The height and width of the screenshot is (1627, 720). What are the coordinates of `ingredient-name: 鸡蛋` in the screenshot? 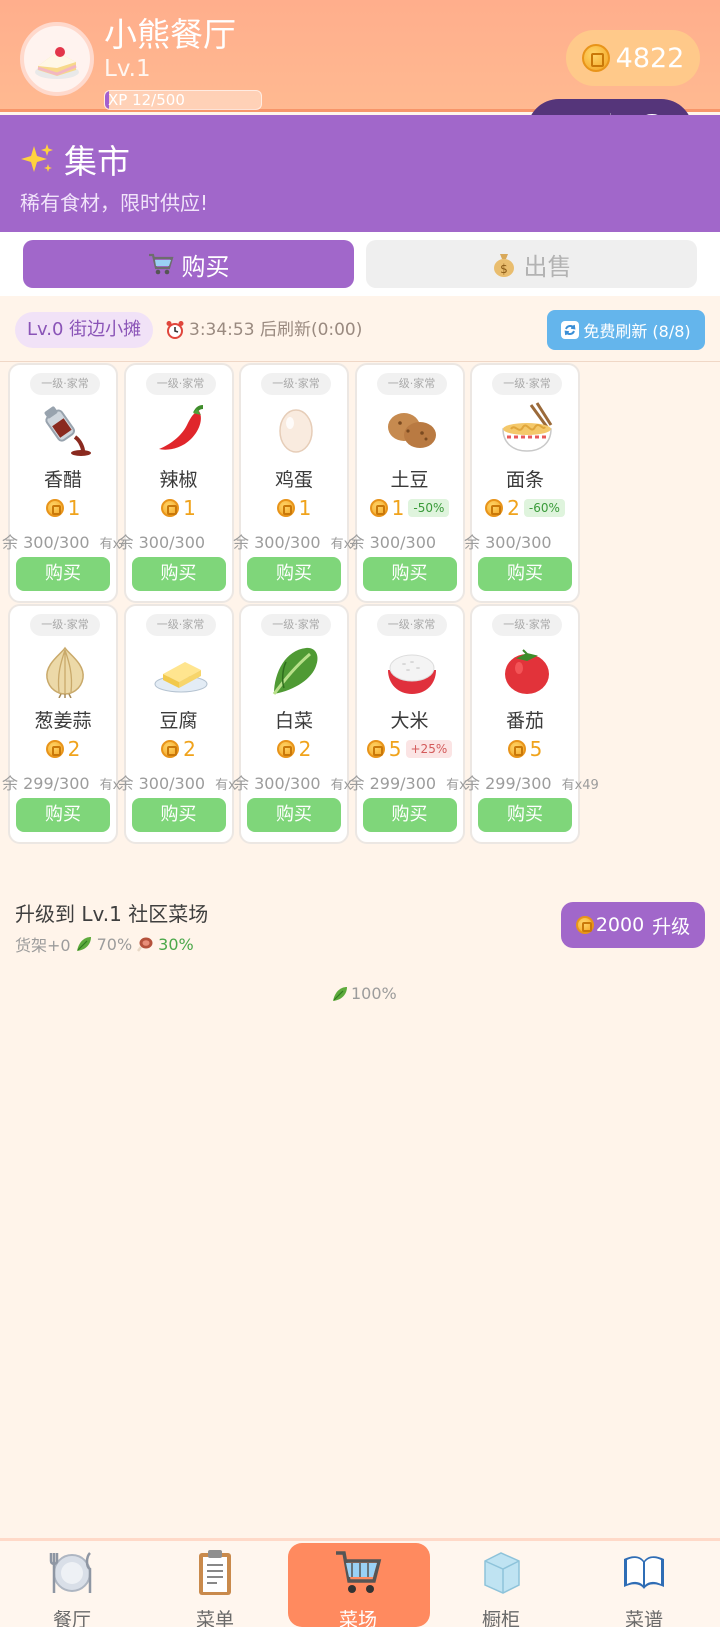 It's located at (293, 480).